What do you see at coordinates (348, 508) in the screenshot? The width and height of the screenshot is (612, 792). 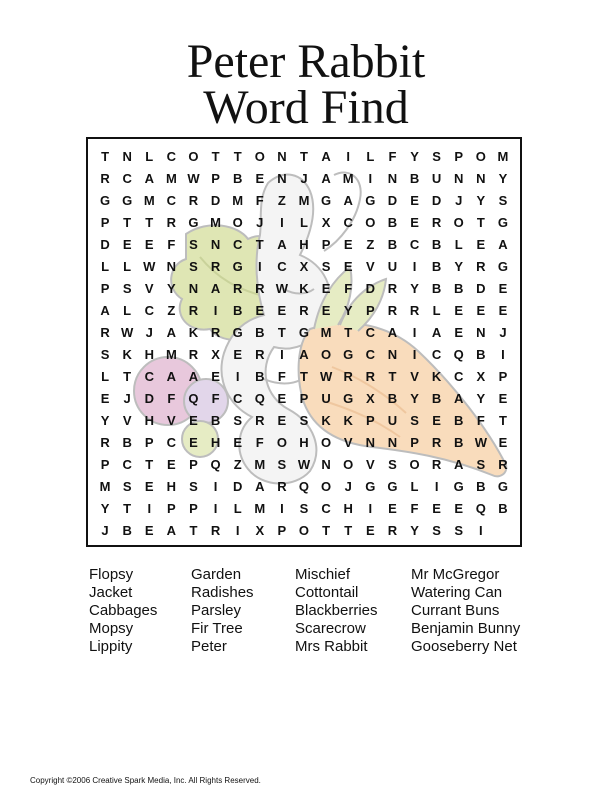 I see `grid-letter: H` at bounding box center [348, 508].